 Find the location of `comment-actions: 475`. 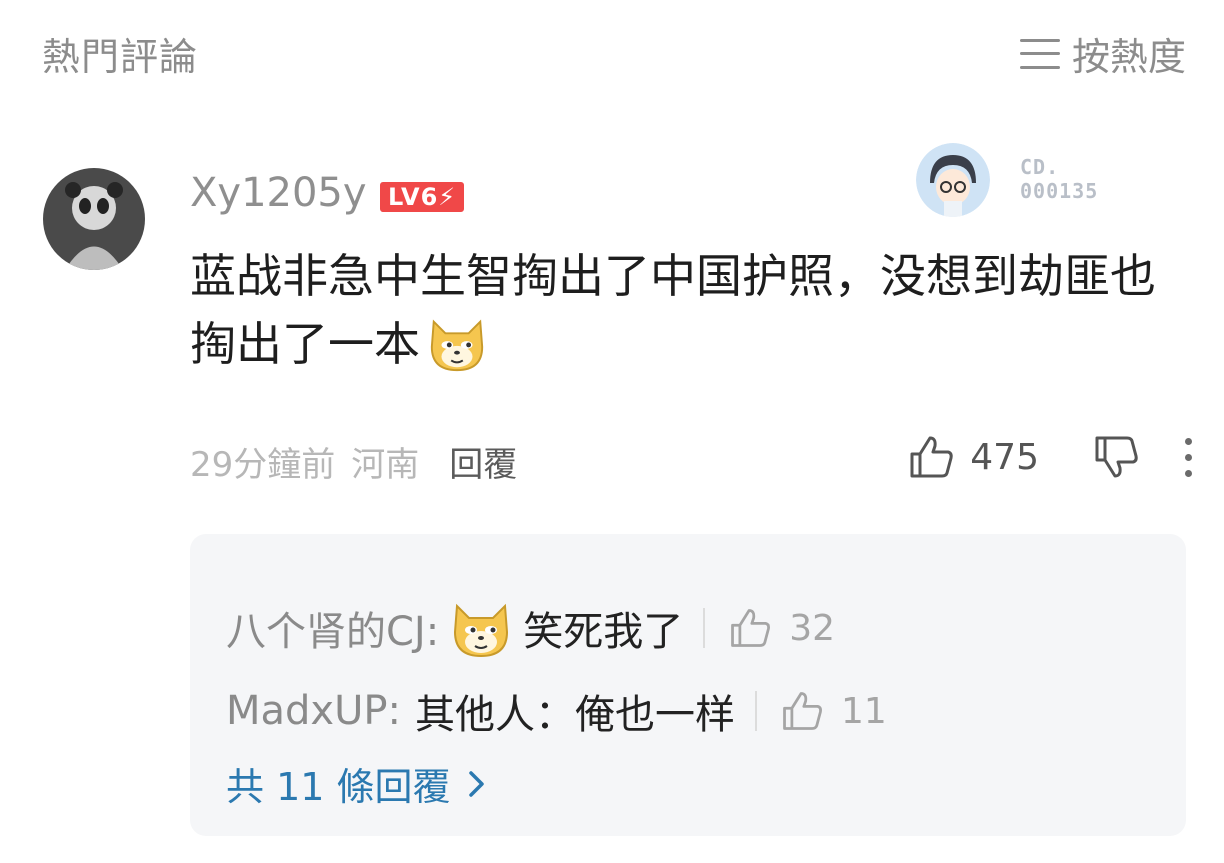

comment-actions: 475 is located at coordinates (1049, 457).